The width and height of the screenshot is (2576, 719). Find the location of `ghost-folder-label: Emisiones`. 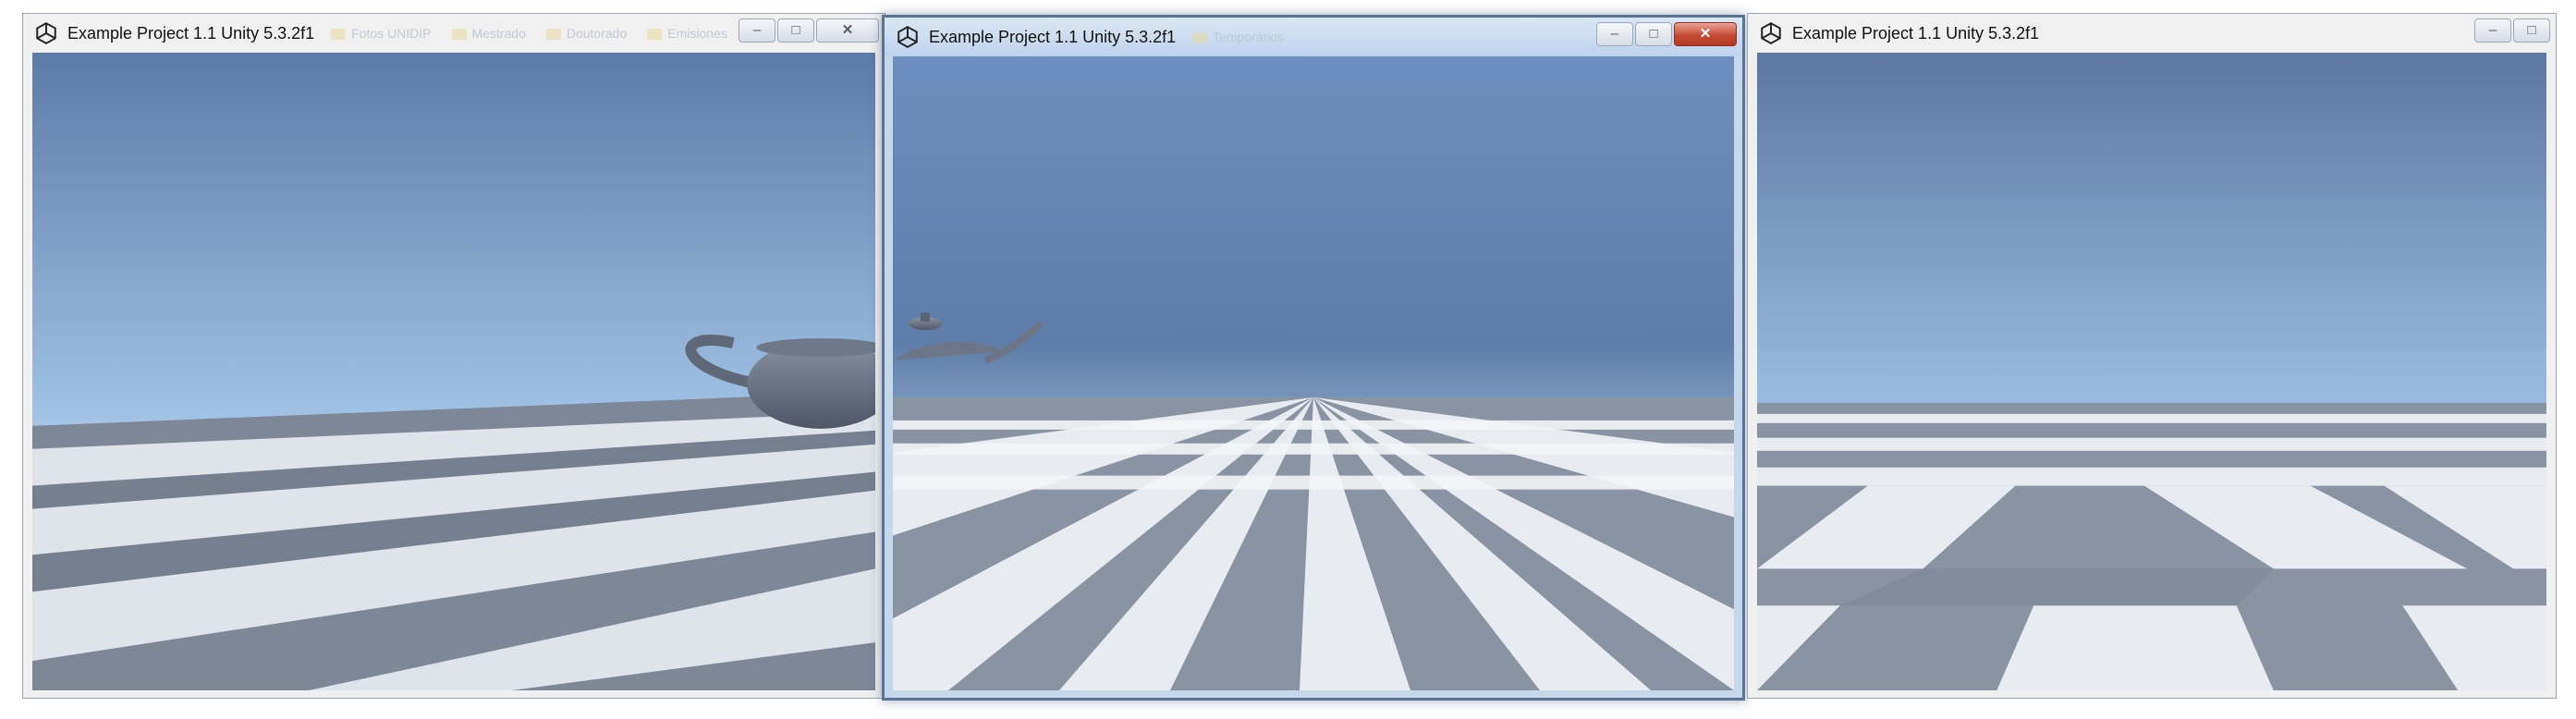

ghost-folder-label: Emisiones is located at coordinates (687, 33).